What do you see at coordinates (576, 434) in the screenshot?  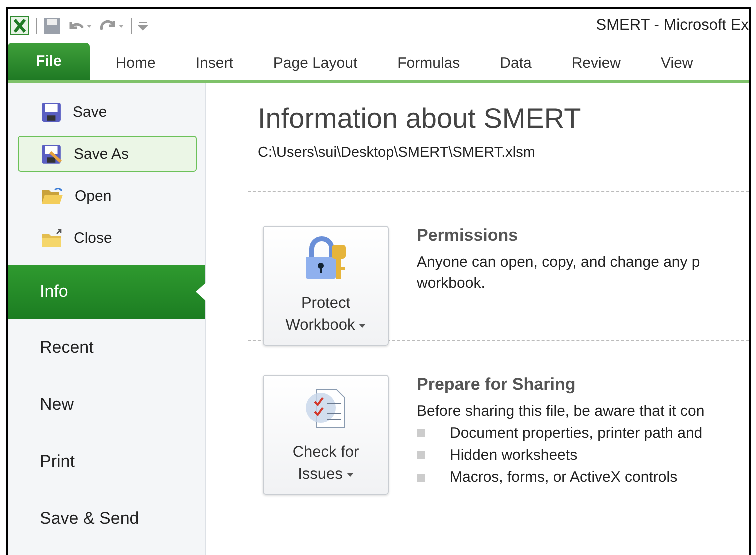 I see `bullet-text: Document properties, printer path and` at bounding box center [576, 434].